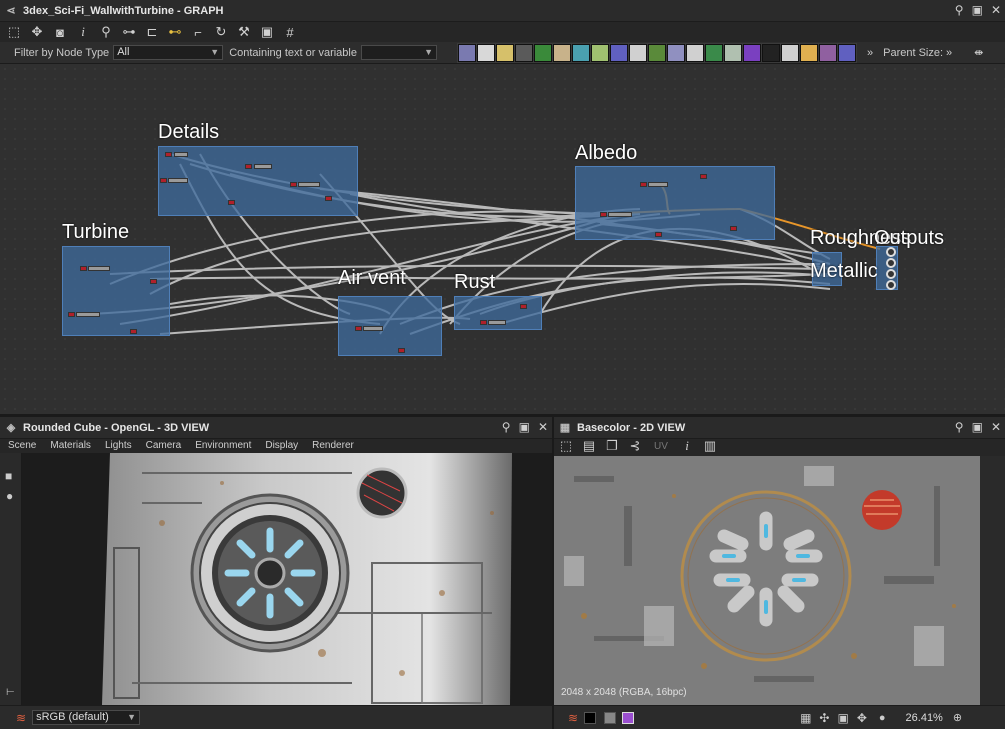 The image size is (1005, 729). I want to click on tile-icon: ✣, so click(824, 718).